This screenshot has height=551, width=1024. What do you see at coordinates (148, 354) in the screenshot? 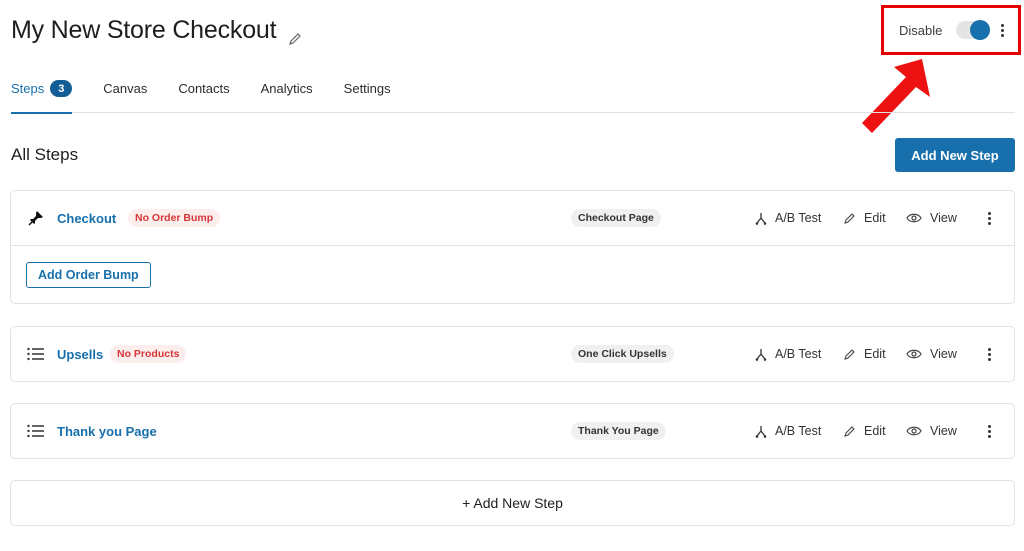
I see `warning-badge: No Products` at bounding box center [148, 354].